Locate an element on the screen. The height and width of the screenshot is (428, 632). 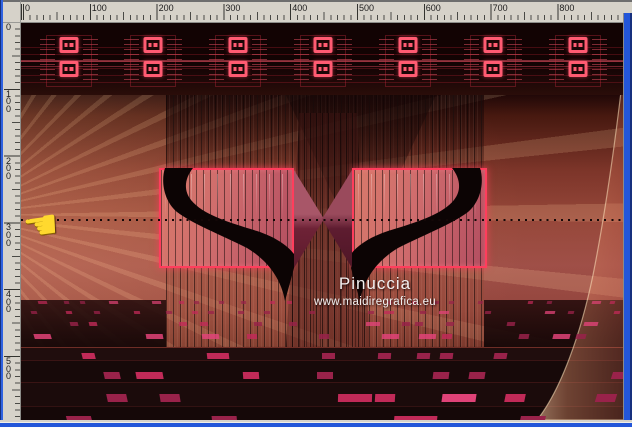
floor-left-upper is located at coordinates (93, 323).